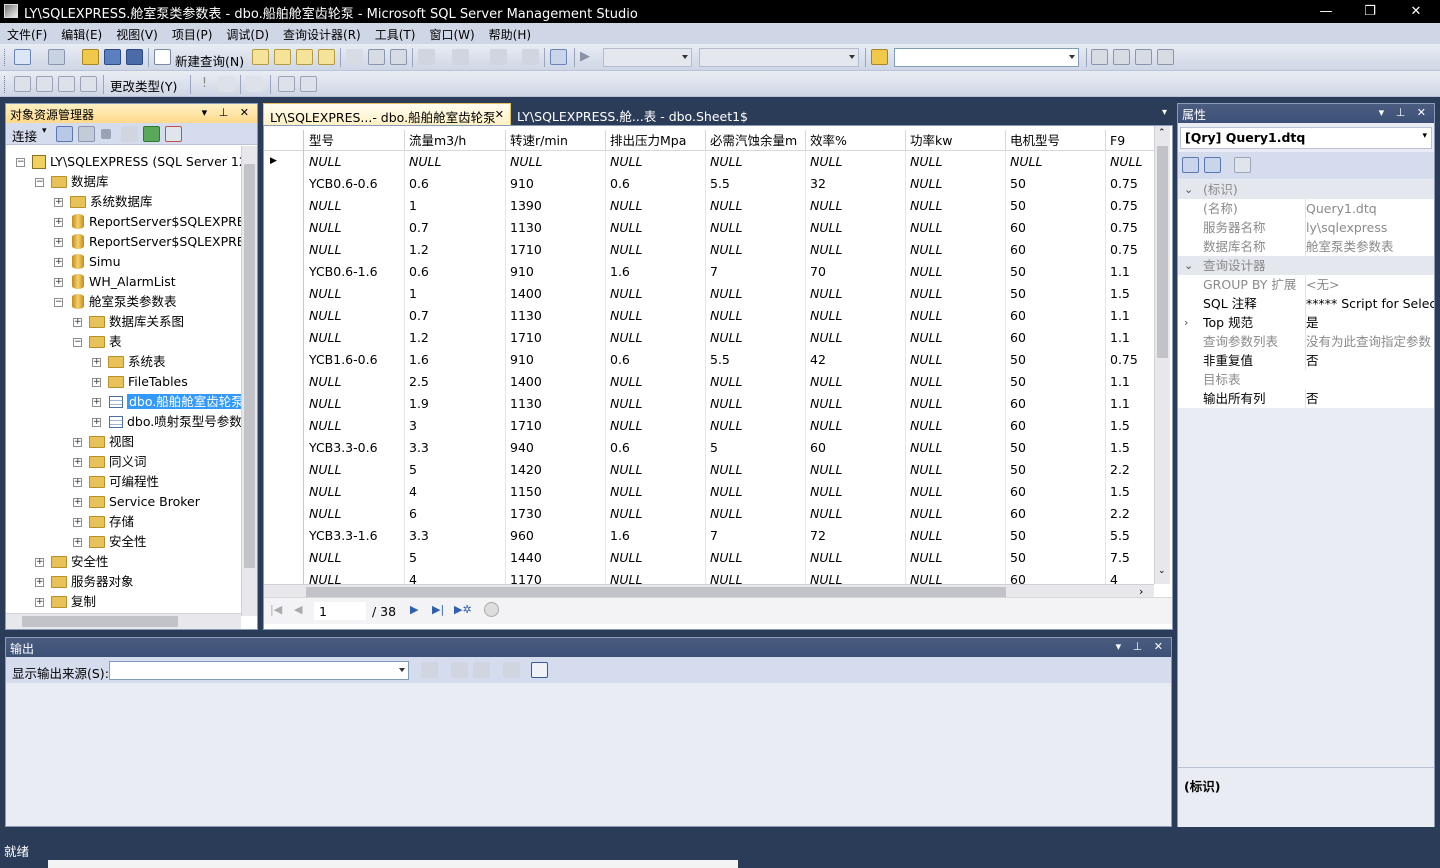 Image resolution: width=1440 pixels, height=868 pixels. Describe the element at coordinates (192, 33) in the screenshot. I see `menu-project: 项目(P)` at that location.